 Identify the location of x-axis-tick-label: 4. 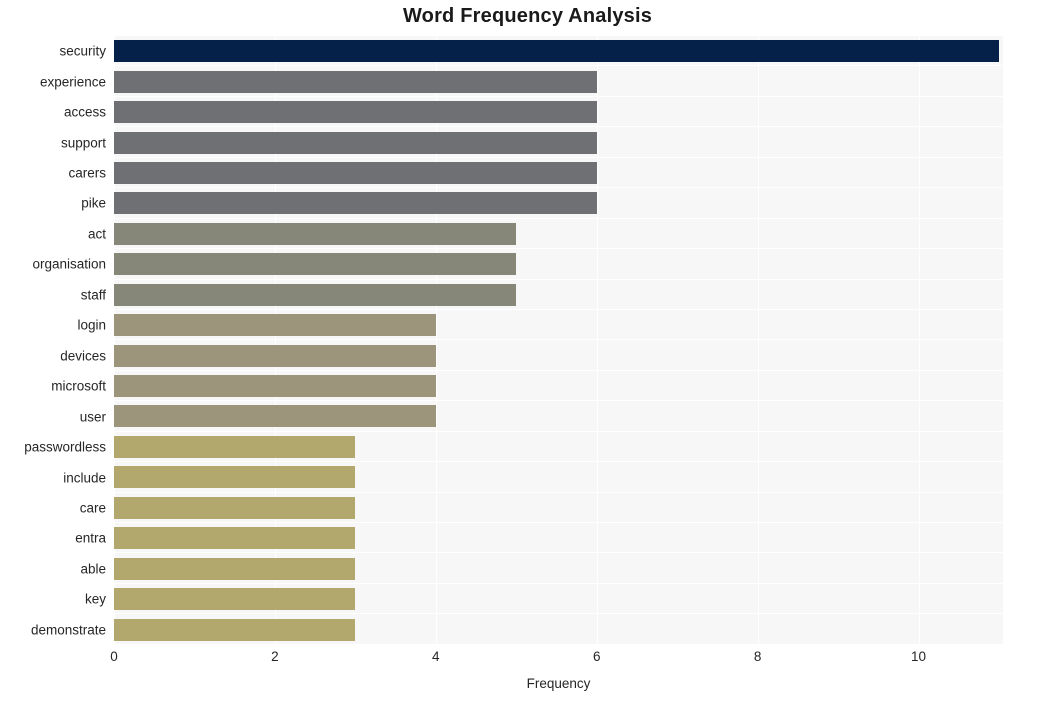
(436, 656).